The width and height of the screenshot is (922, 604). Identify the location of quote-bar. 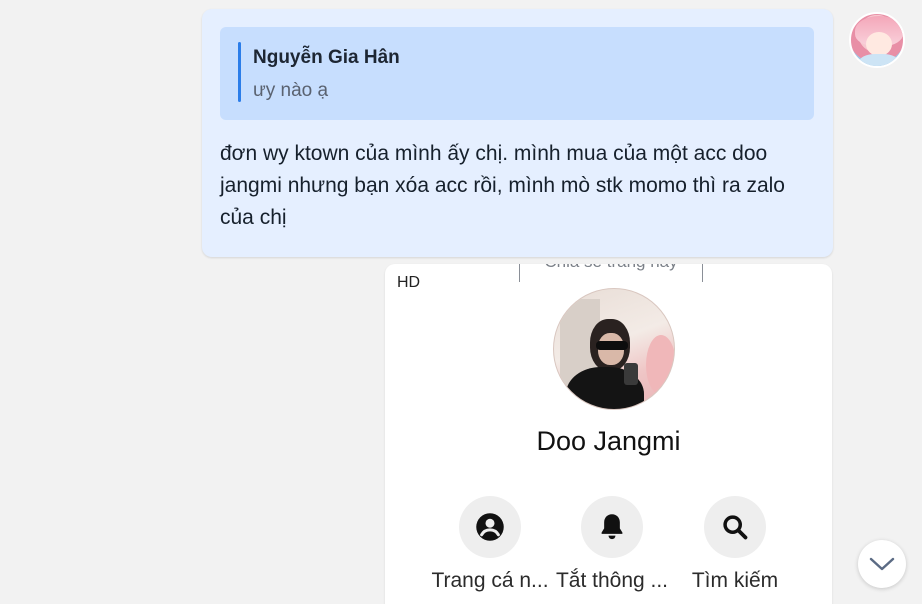
(239, 72).